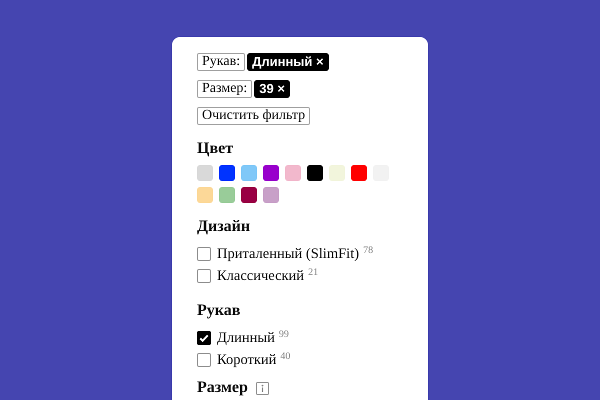 Image resolution: width=600 pixels, height=400 pixels. What do you see at coordinates (222, 388) in the screenshot?
I see `section-title: Размер` at bounding box center [222, 388].